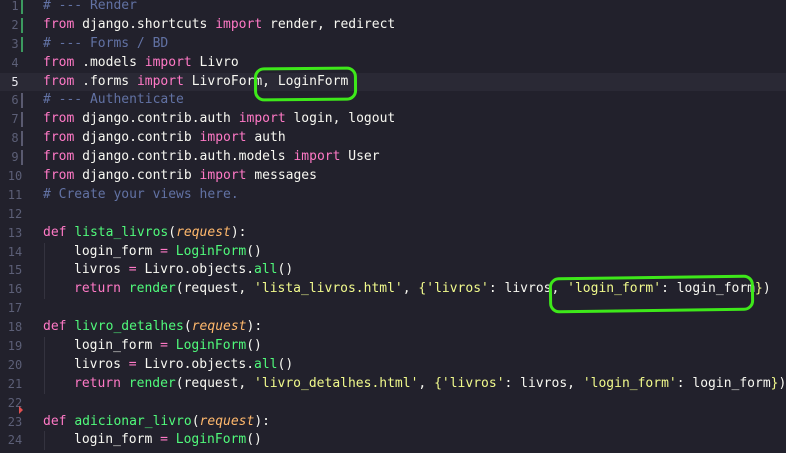 Image resolution: width=786 pixels, height=453 pixels. Describe the element at coordinates (15, 327) in the screenshot. I see `line-number: 18` at that location.